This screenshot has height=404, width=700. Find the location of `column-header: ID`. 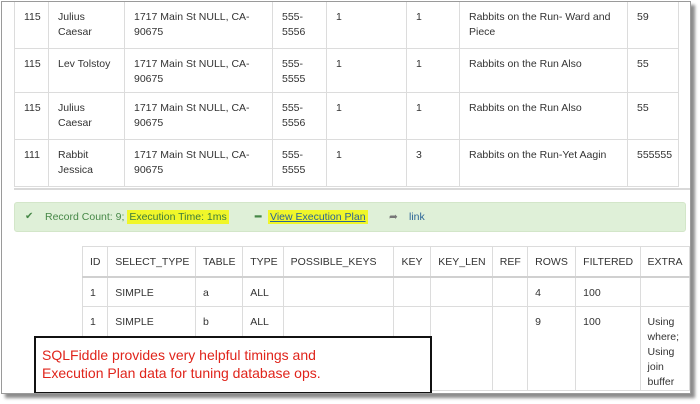

column-header: ID is located at coordinates (95, 262).